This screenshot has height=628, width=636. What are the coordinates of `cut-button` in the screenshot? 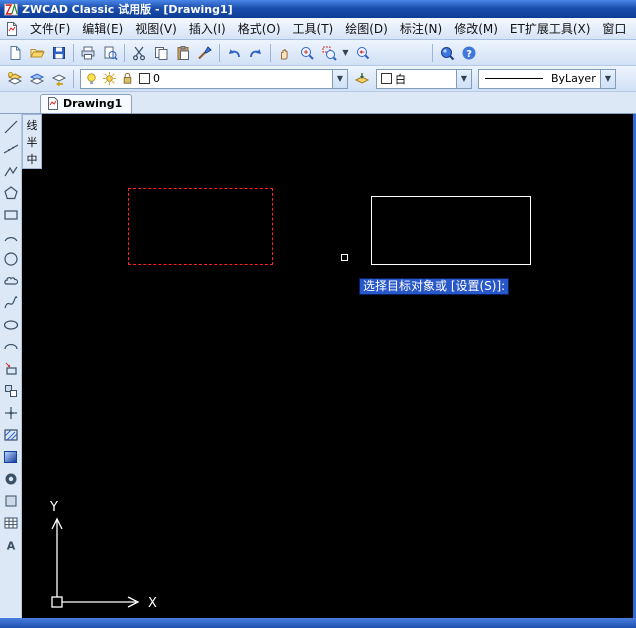 It's located at (139, 53).